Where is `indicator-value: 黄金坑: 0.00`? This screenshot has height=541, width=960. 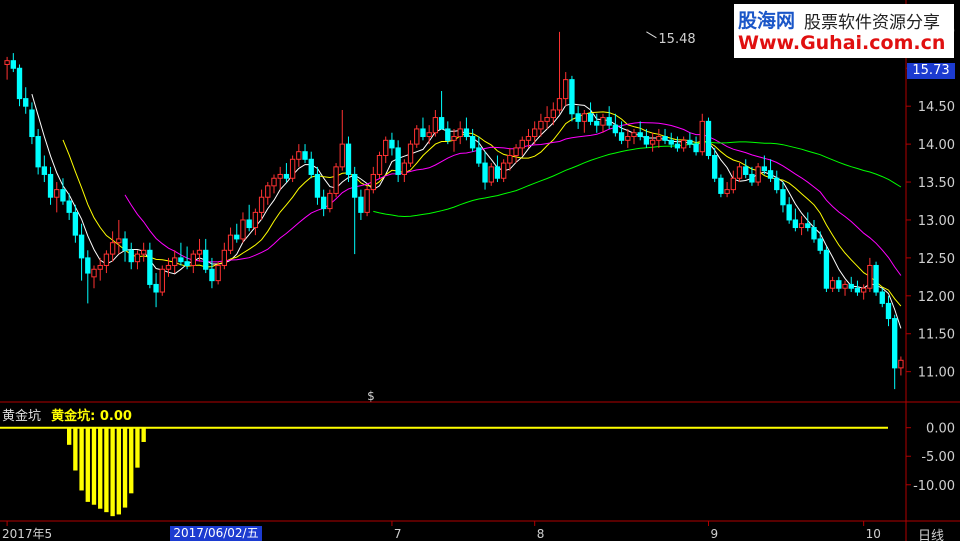 indicator-value: 黄金坑: 0.00 is located at coordinates (91, 416).